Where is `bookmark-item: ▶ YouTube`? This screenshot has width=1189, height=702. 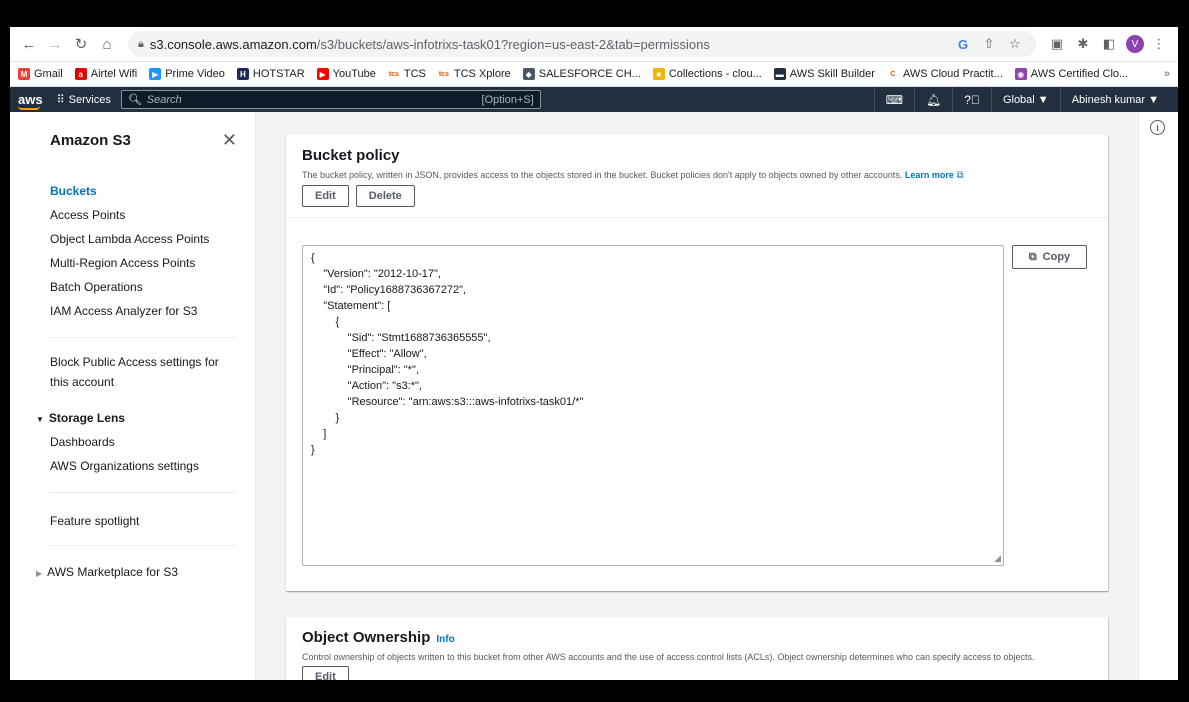 bookmark-item: ▶ YouTube is located at coordinates (346, 74).